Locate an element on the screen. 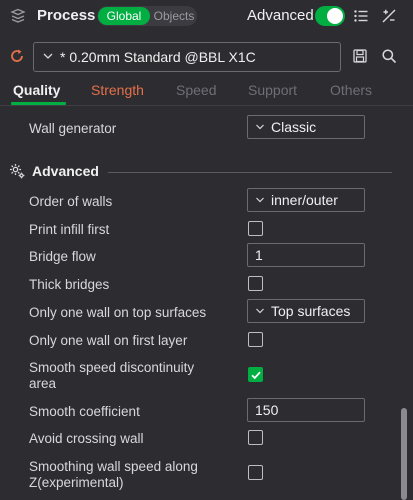  section-divider is located at coordinates (250, 172).